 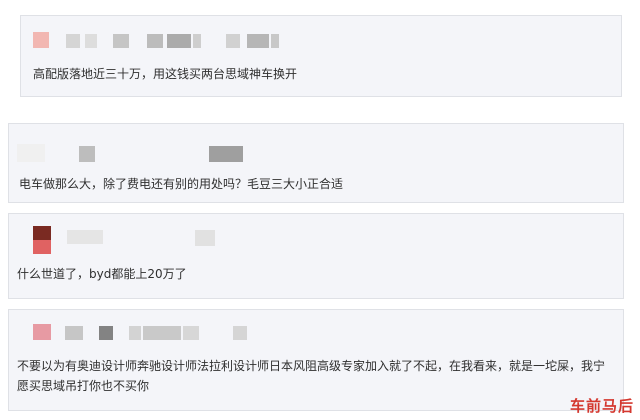 I want to click on comment-text: 电车做那么大，除了费电还有别的用处吗？毛豆三大小正合适, so click(x=181, y=184).